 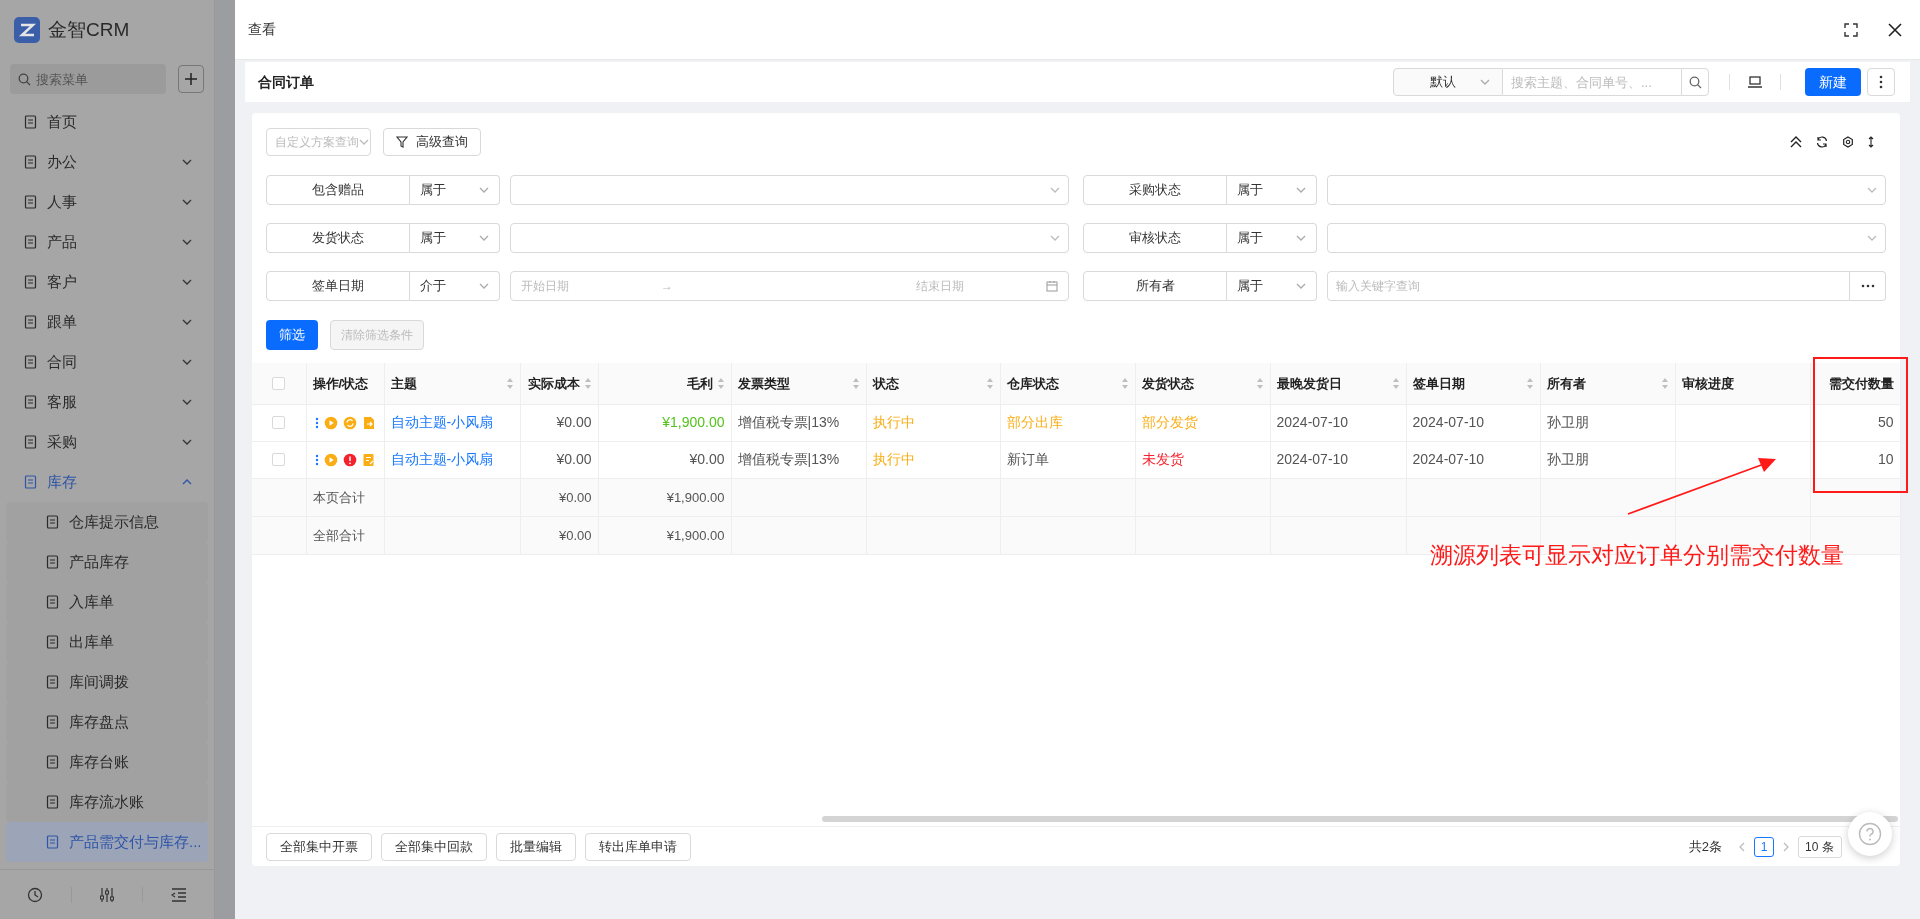 What do you see at coordinates (107, 722) in the screenshot?
I see `submenu-item: 库存盘点` at bounding box center [107, 722].